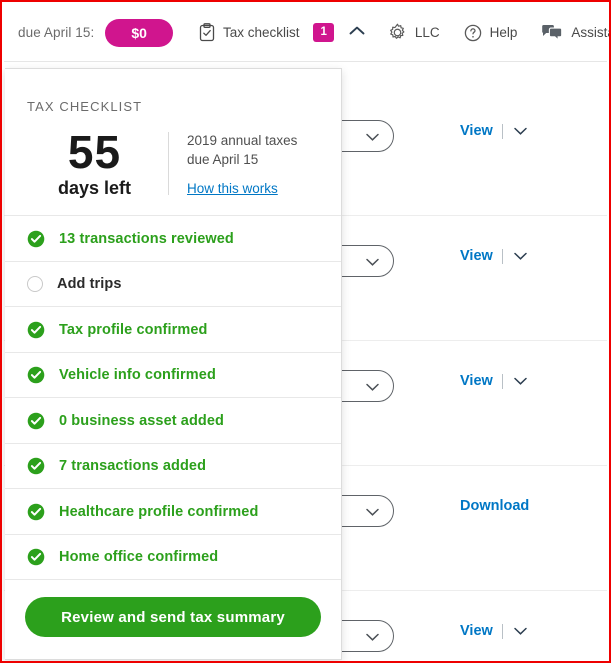  Describe the element at coordinates (159, 511) in the screenshot. I see `checklist-item-label: Healthcare profile confirmed` at that location.